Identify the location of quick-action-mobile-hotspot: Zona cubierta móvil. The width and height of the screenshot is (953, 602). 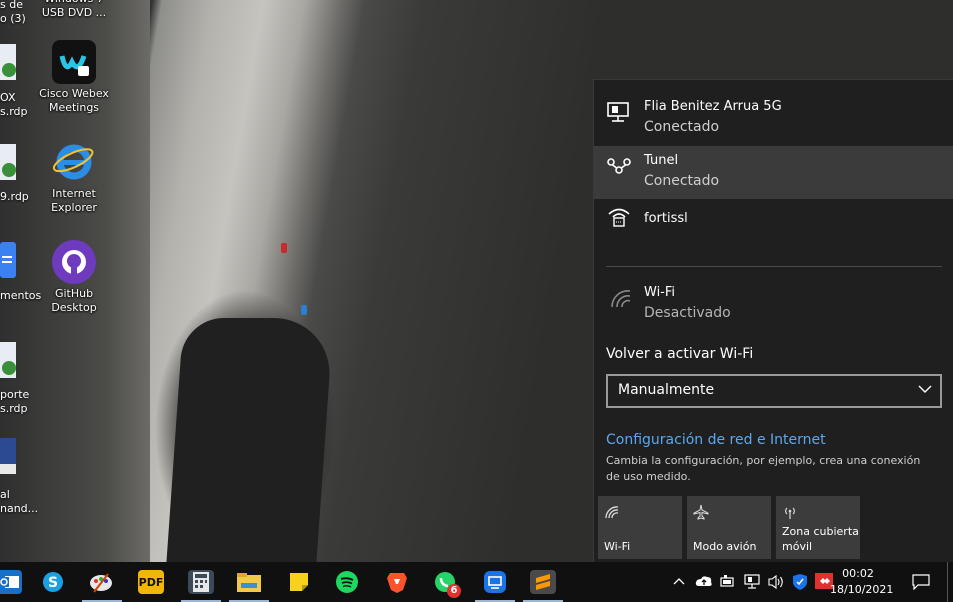
(818, 527).